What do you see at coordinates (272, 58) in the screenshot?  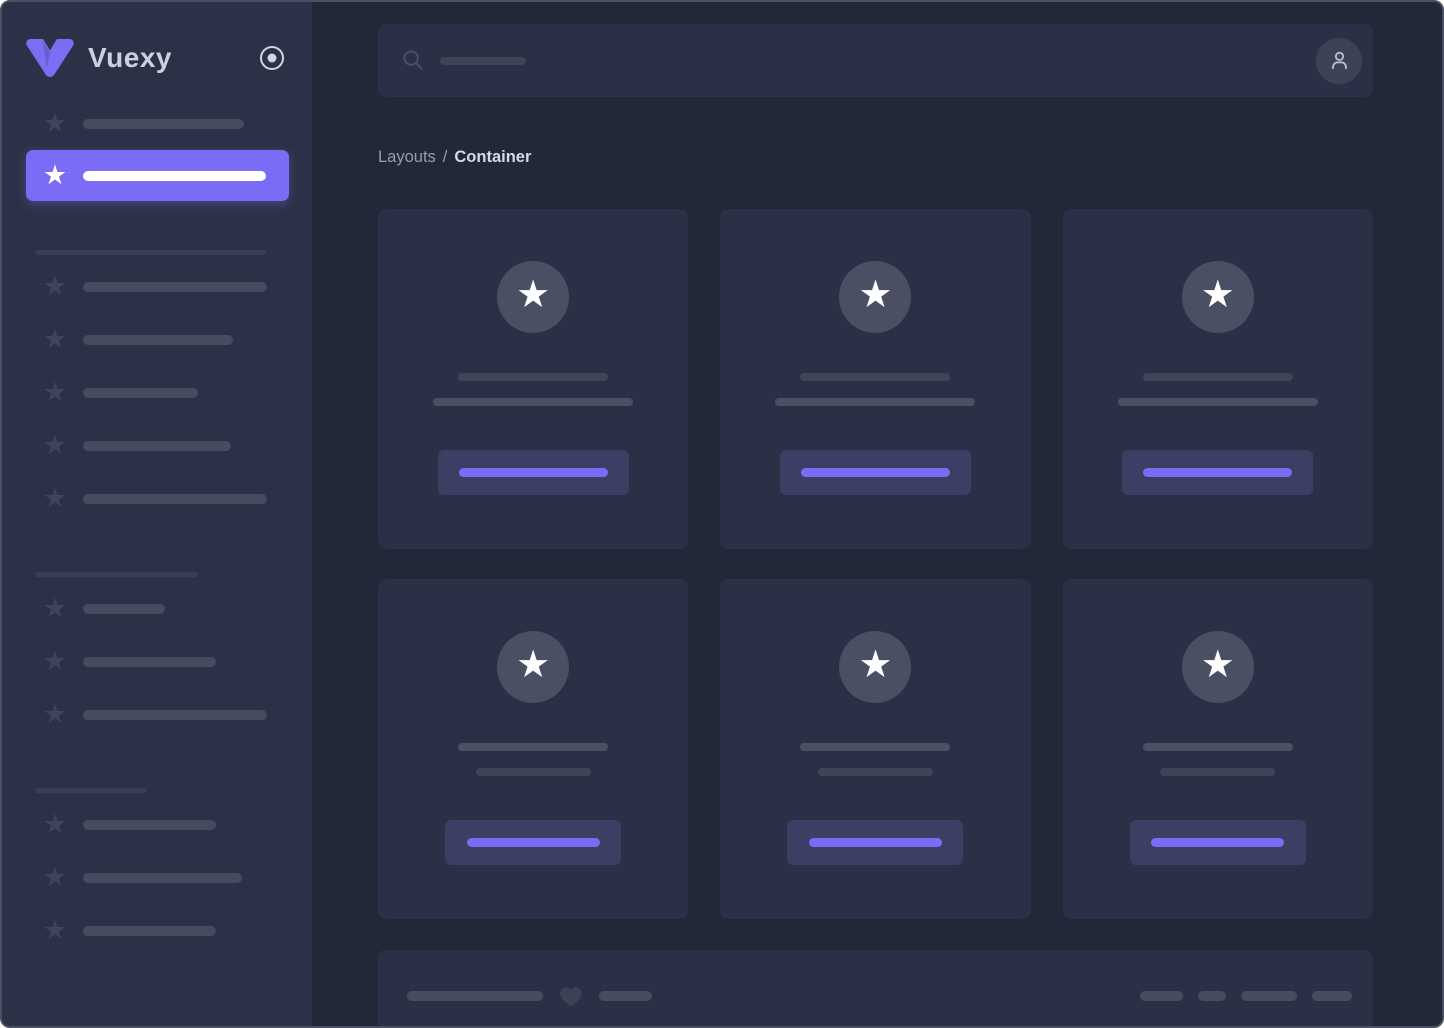 I see `radio-dot-icon` at bounding box center [272, 58].